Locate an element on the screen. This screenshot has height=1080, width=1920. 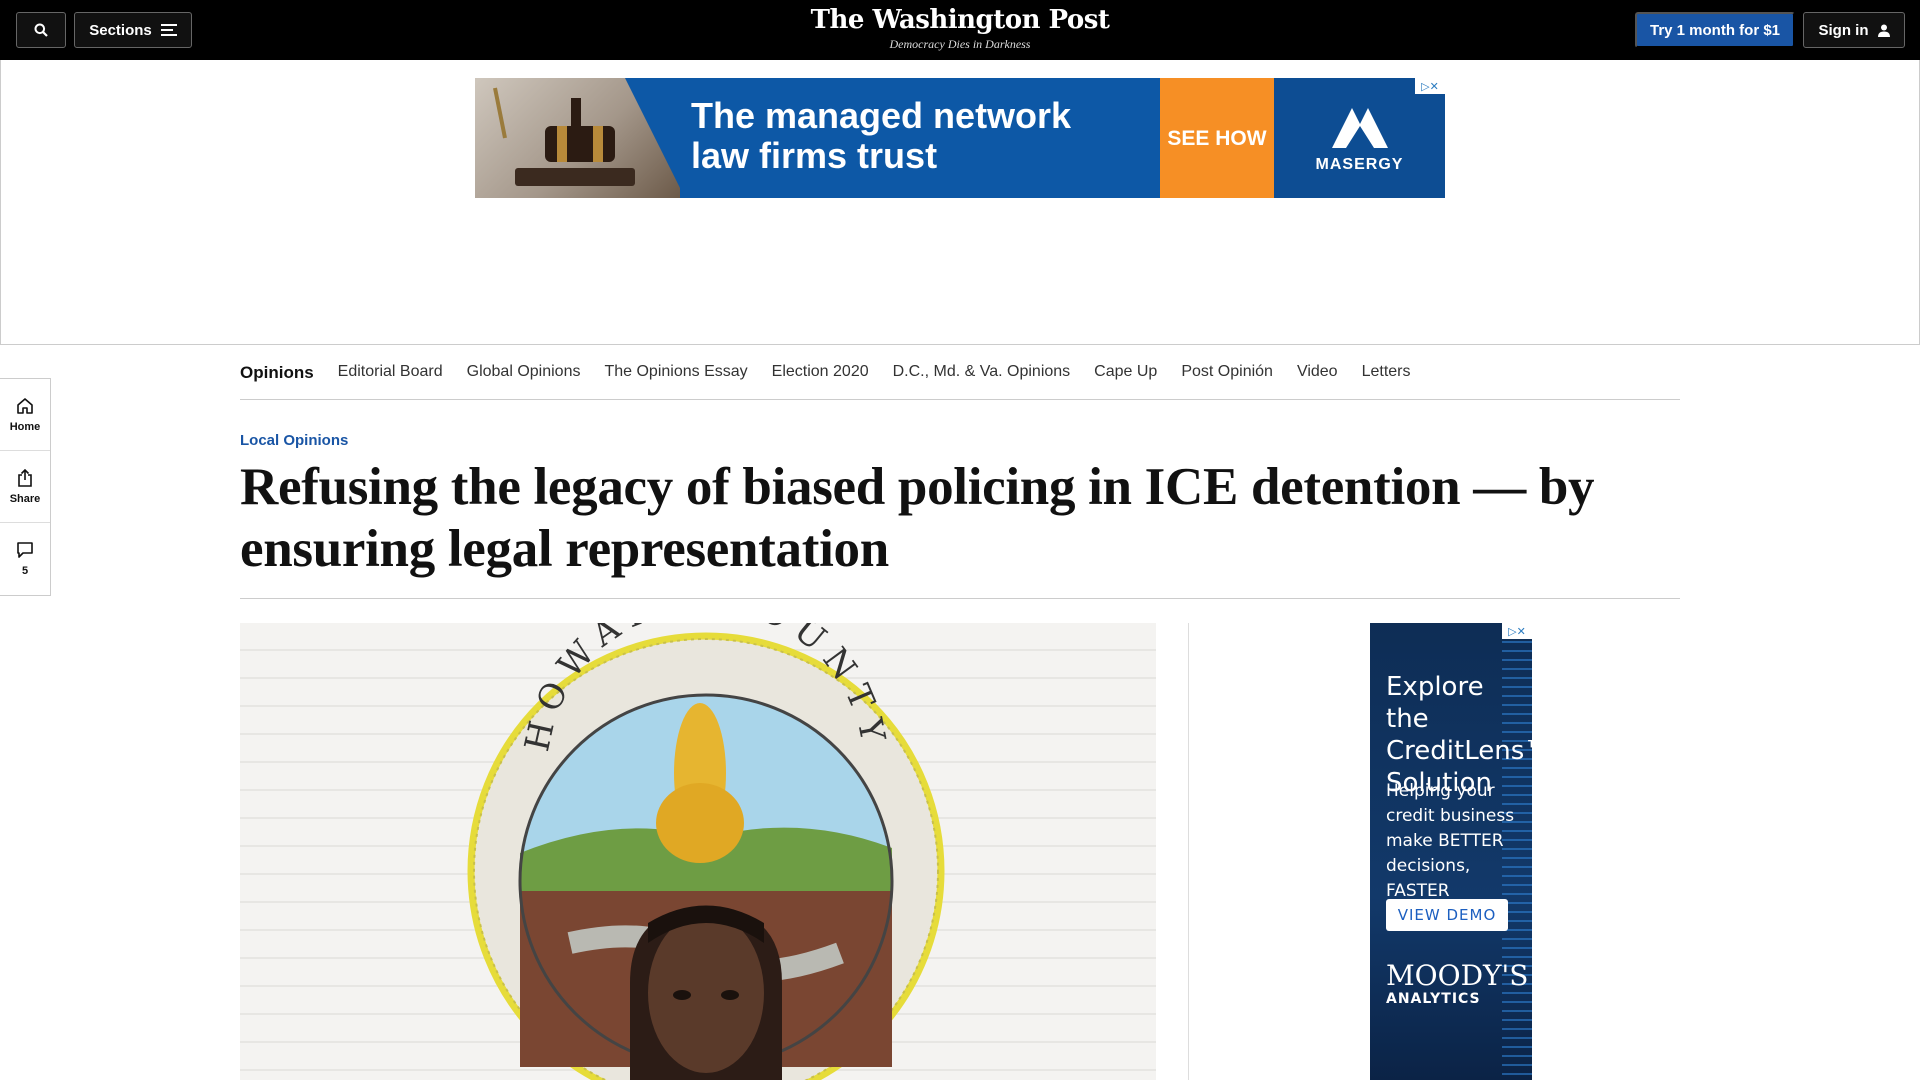
nav-opinions: Opinions is located at coordinates (277, 369).